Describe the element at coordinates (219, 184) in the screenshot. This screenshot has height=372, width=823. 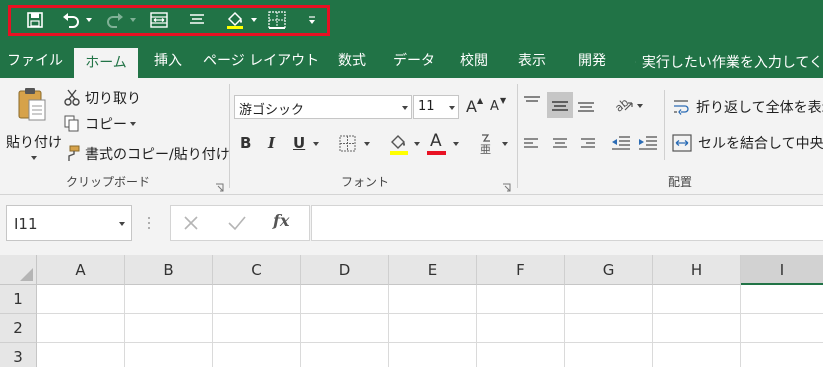
I see `clipboard-dialog-launcher` at that location.